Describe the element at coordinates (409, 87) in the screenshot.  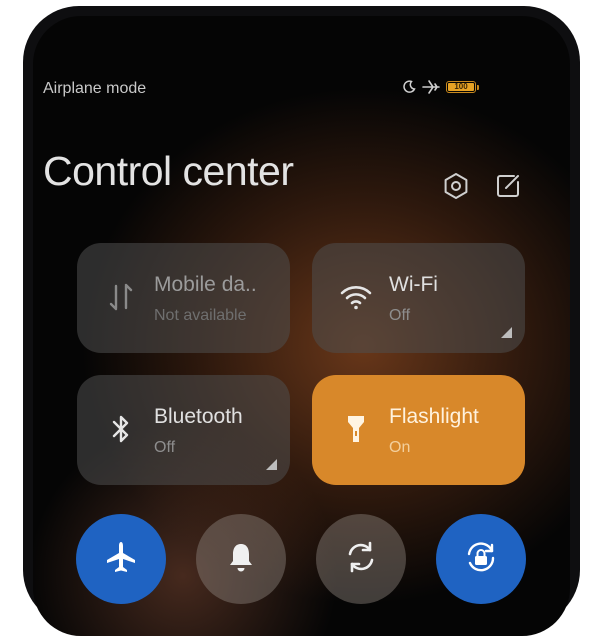
I see `moon-icon` at that location.